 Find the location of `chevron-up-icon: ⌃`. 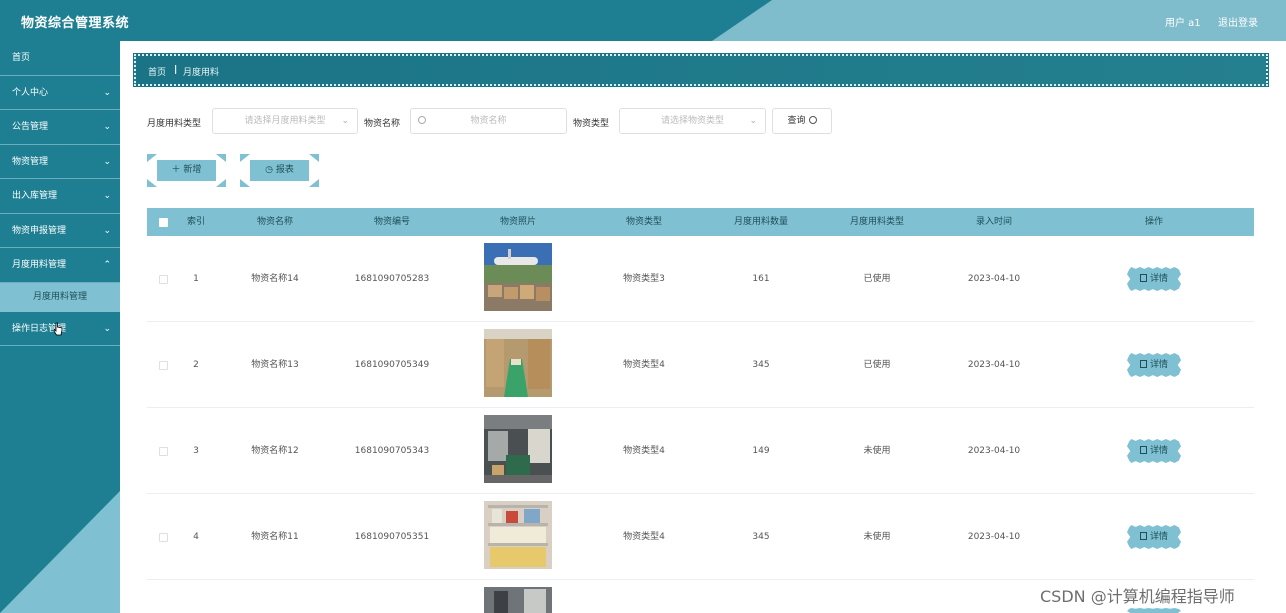

chevron-up-icon: ⌃ is located at coordinates (107, 265).